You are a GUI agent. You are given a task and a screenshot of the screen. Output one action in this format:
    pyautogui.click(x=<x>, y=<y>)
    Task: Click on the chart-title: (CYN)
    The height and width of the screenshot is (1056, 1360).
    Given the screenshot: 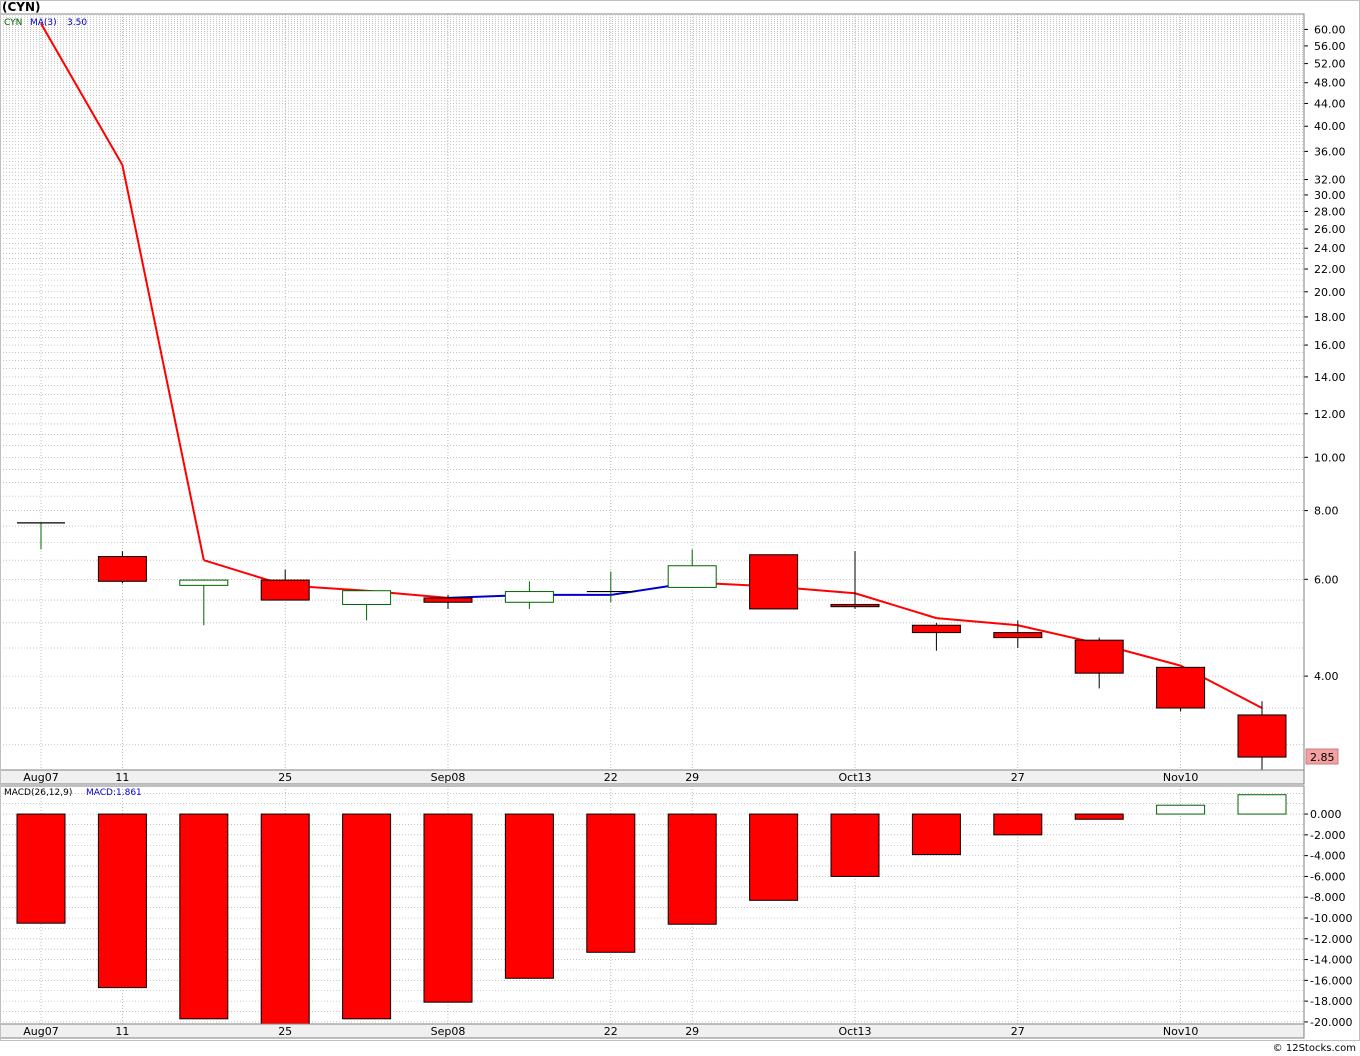 What is the action you would take?
    pyautogui.click(x=21, y=7)
    